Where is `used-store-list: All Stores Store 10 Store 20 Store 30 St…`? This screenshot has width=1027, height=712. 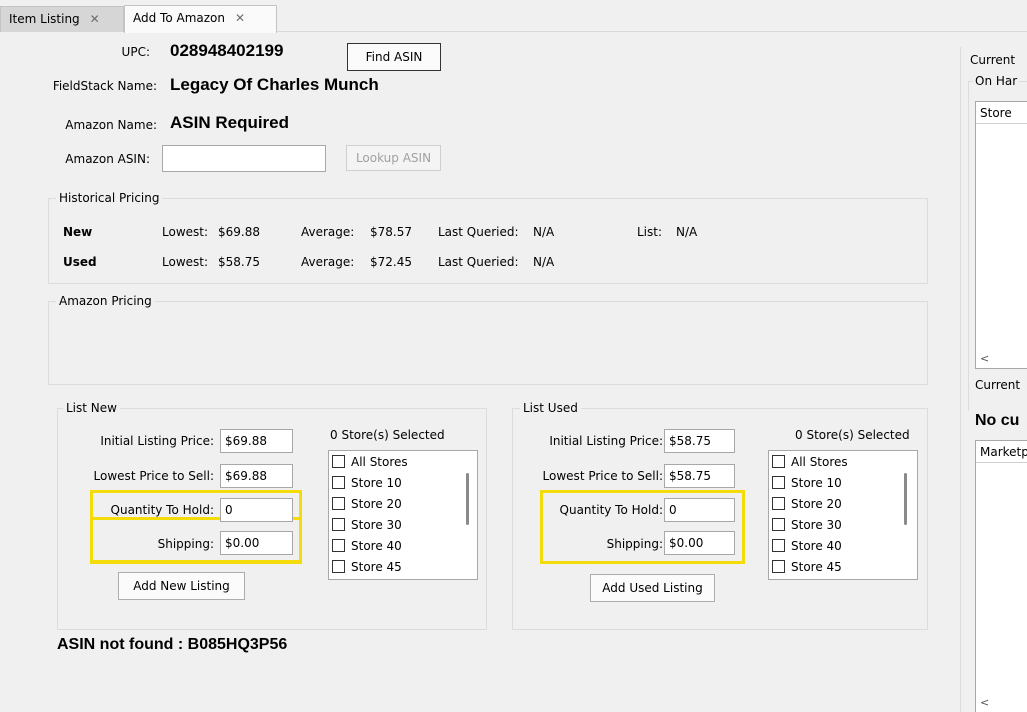 used-store-list: All Stores Store 10 Store 20 Store 30 St… is located at coordinates (843, 515).